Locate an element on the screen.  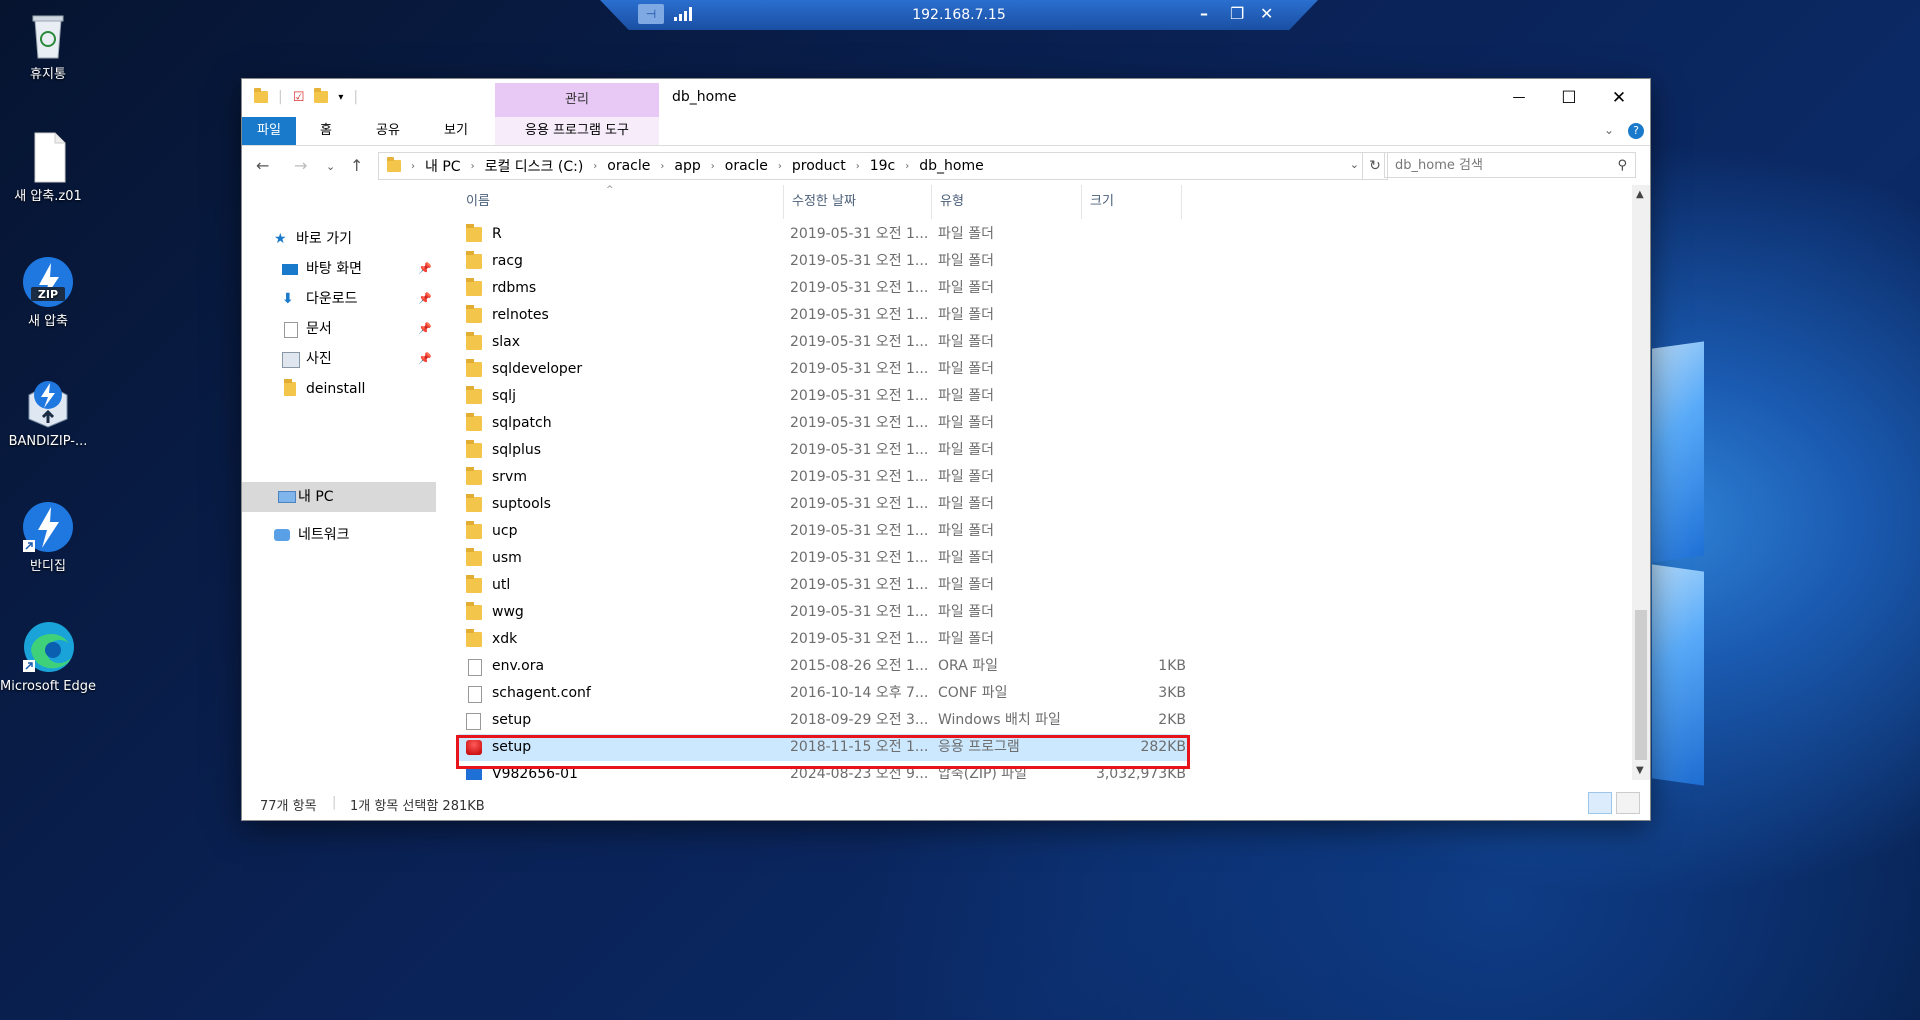
file-row: rdbms 2019-05-31 오전 1... 파일 폴더 is located at coordinates (823, 288).